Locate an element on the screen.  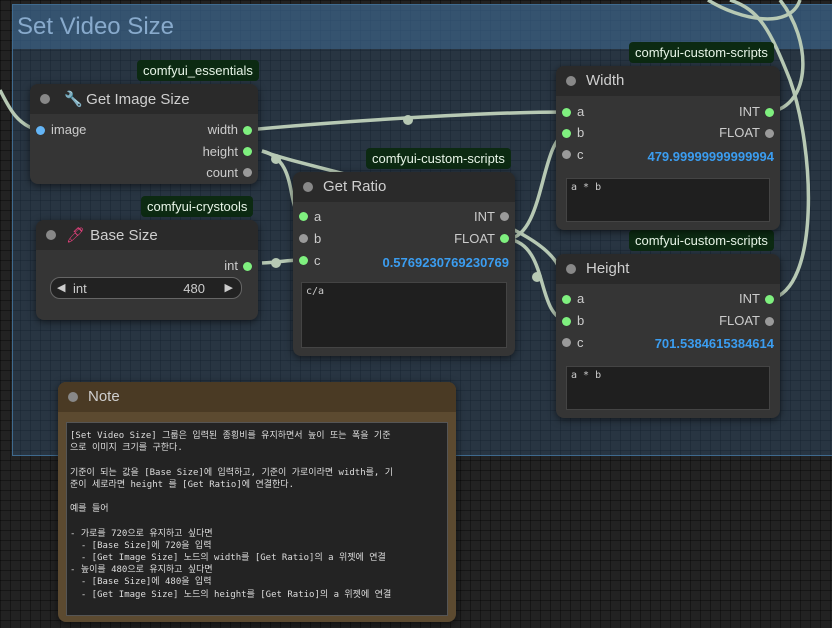
node-header: 🔧 Get Image Size is located at coordinates (144, 99).